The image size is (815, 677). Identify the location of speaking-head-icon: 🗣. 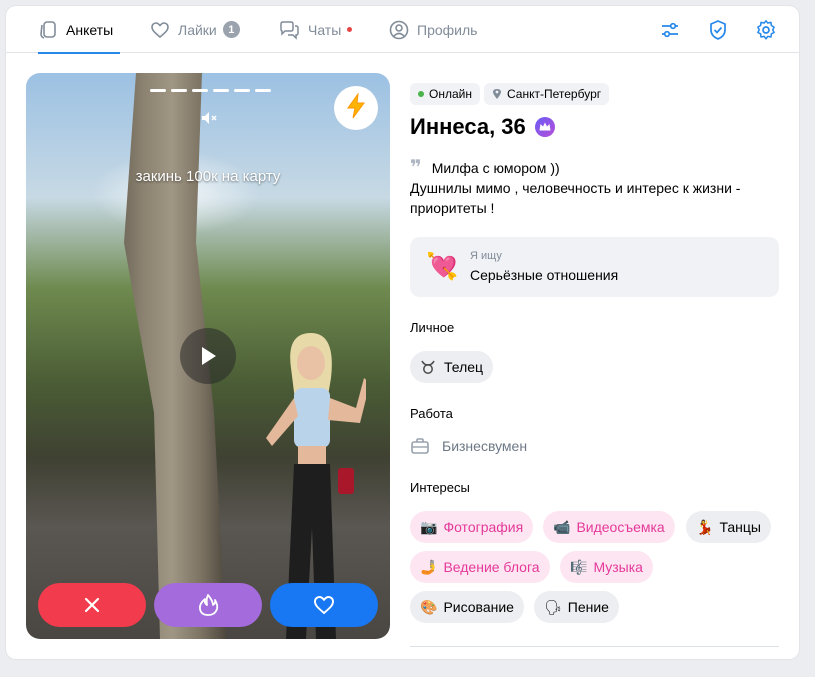
(553, 606).